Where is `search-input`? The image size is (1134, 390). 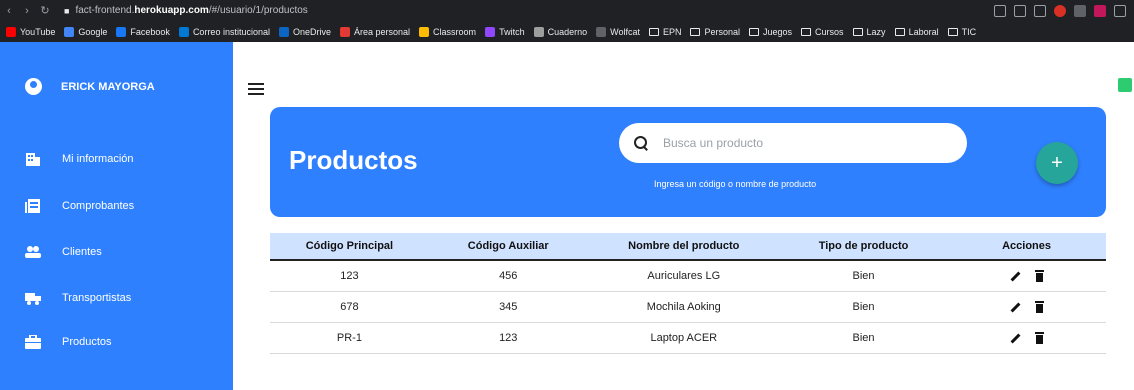 search-input is located at coordinates (803, 143).